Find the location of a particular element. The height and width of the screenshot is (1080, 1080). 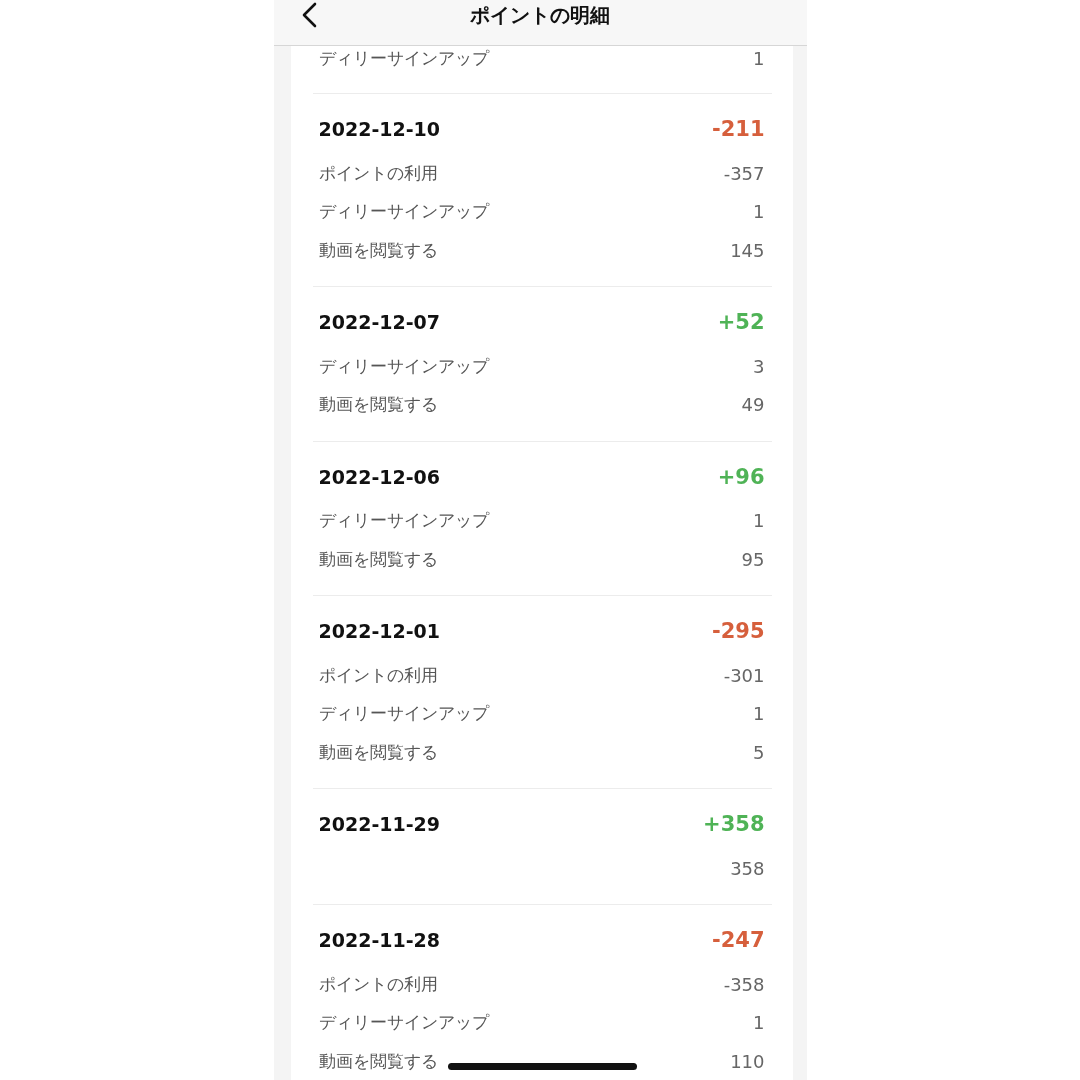

entry-date: 2022-12-07 is located at coordinates (379, 322).